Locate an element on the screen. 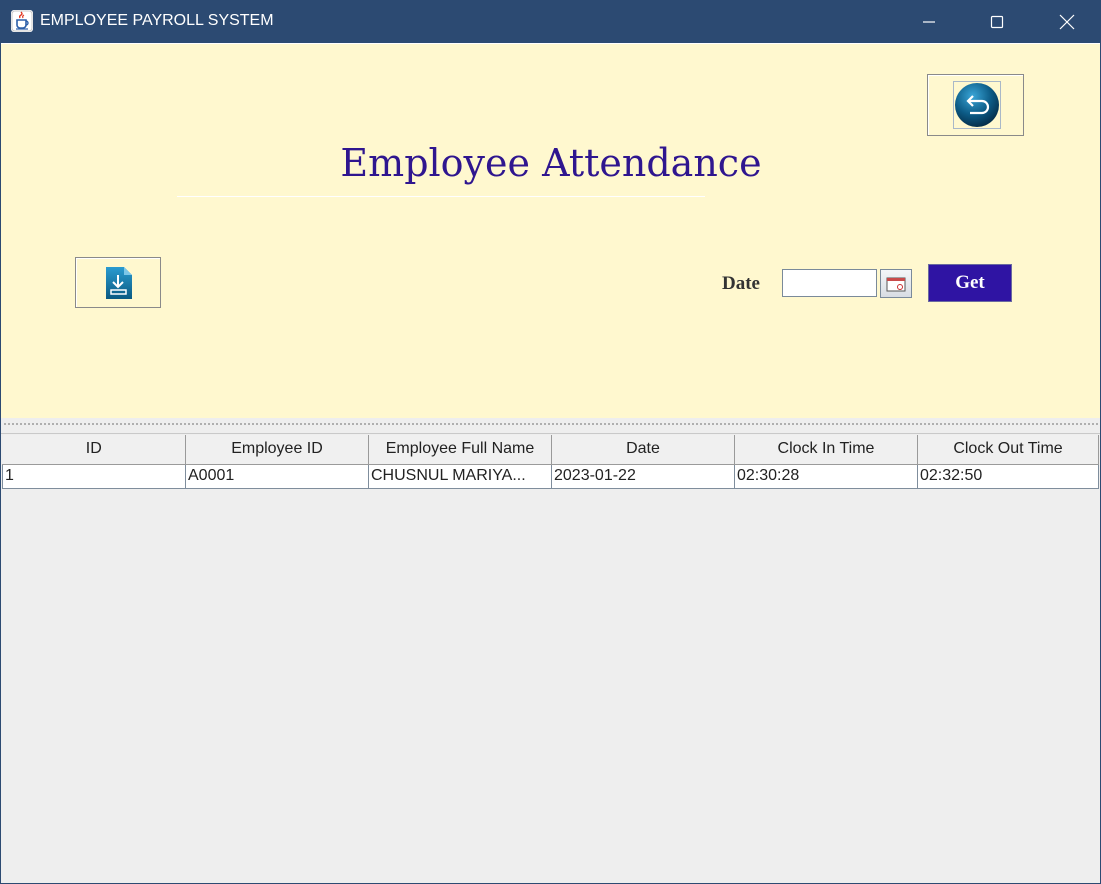 The width and height of the screenshot is (1101, 884). window-title: EMPLOYEE PAYROLL SYSTEM is located at coordinates (157, 20).